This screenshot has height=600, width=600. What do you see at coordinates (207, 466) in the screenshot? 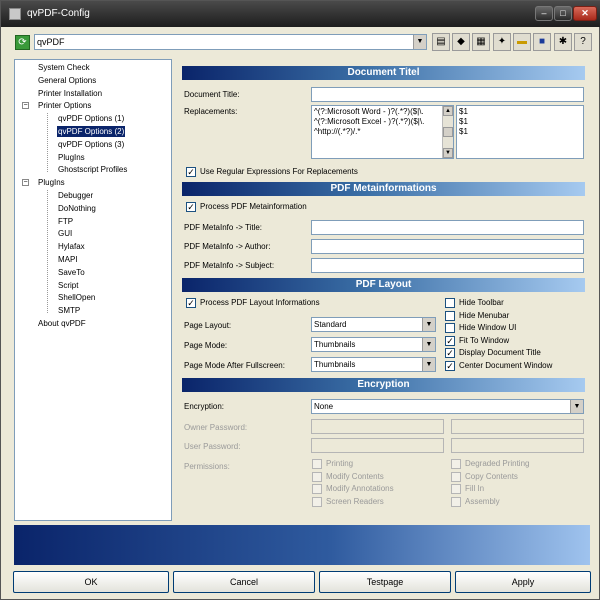
I see `permissions-label: Permissions:` at bounding box center [207, 466].